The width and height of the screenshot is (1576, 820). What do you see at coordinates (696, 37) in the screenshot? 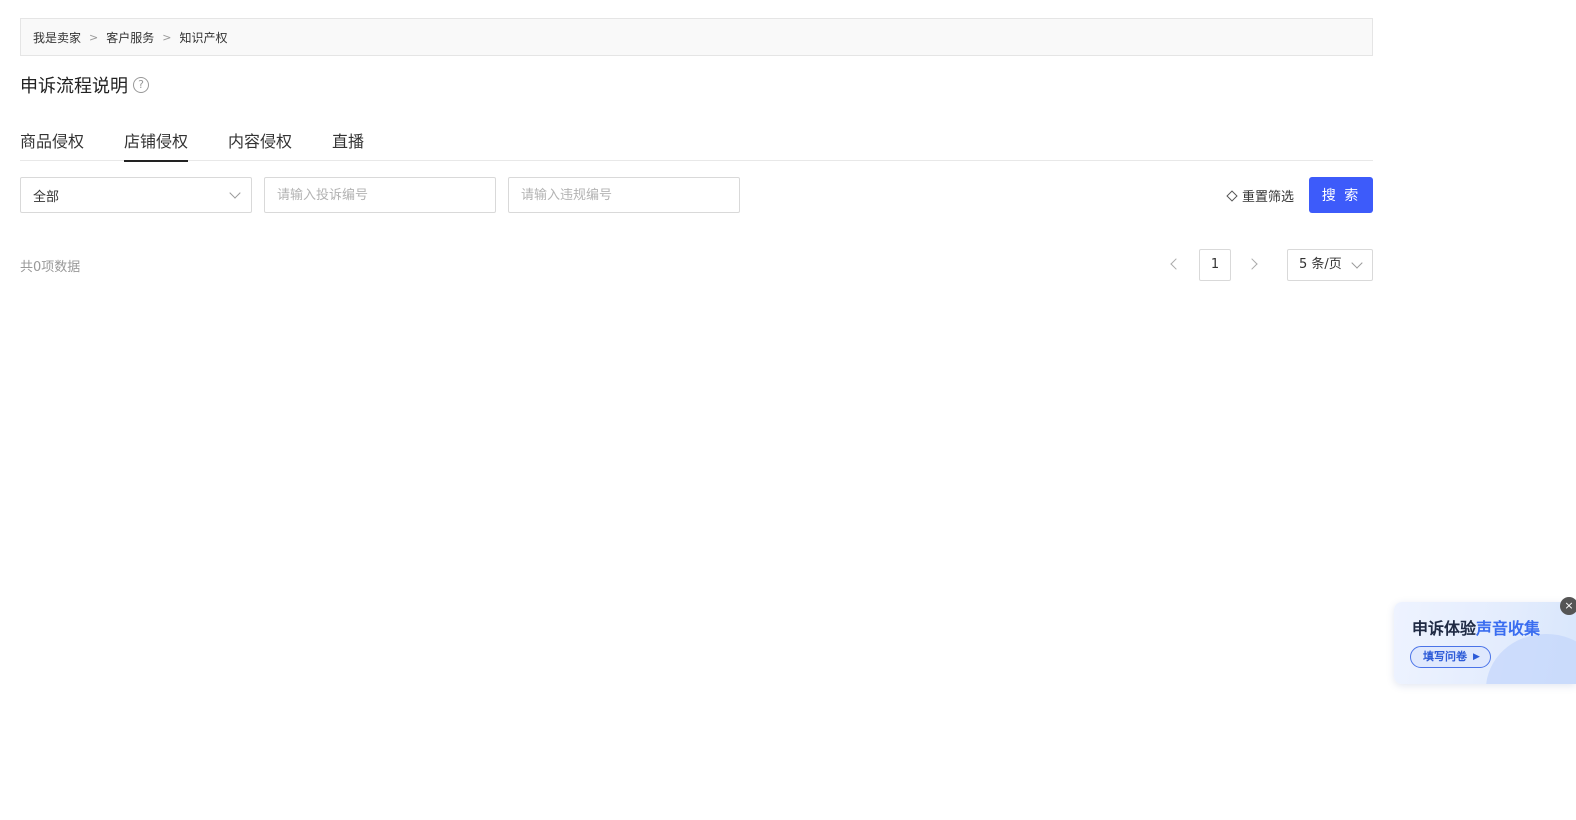
I see `breadcrumb: 我是卖家 > 客户服务 > 知识产权` at bounding box center [696, 37].